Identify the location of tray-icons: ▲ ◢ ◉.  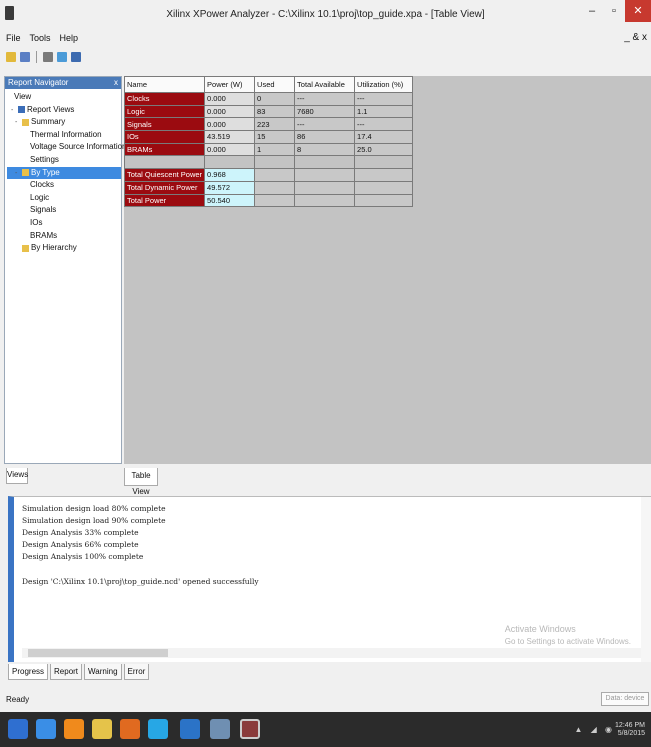
(595, 729).